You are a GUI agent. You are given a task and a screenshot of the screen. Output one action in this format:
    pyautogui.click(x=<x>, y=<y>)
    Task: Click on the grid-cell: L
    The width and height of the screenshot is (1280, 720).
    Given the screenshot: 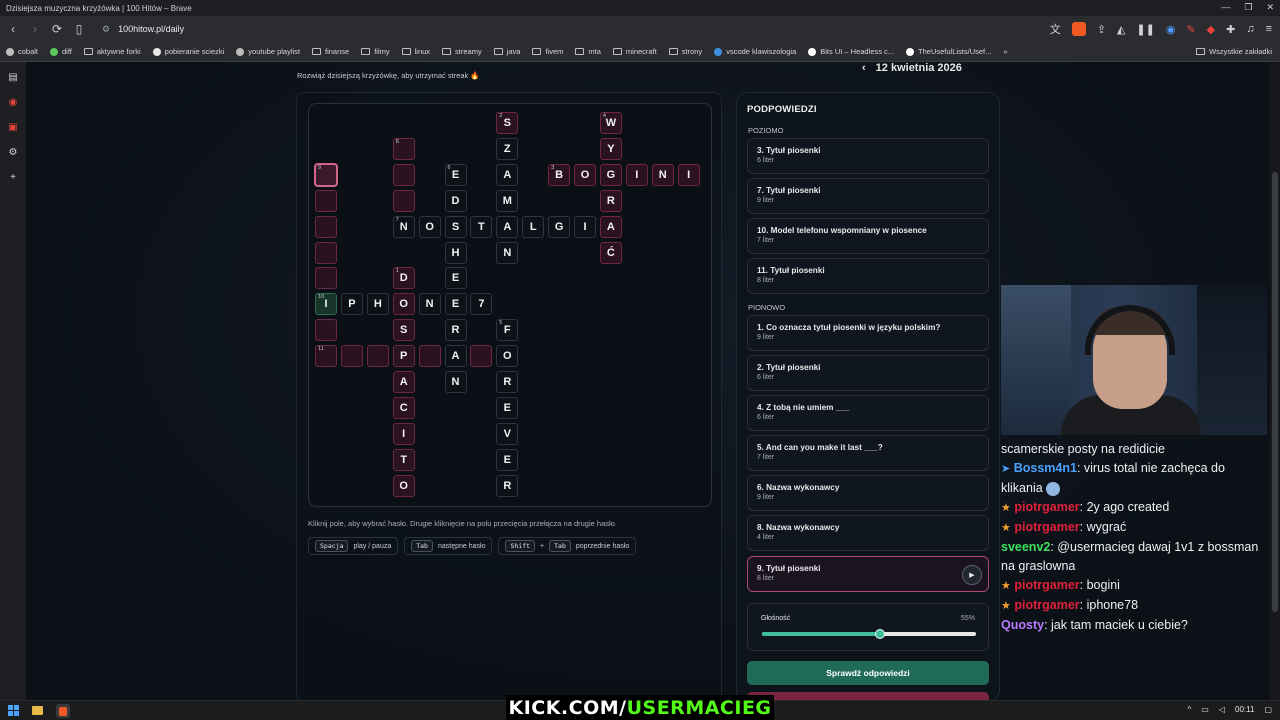 What is the action you would take?
    pyautogui.click(x=533, y=226)
    